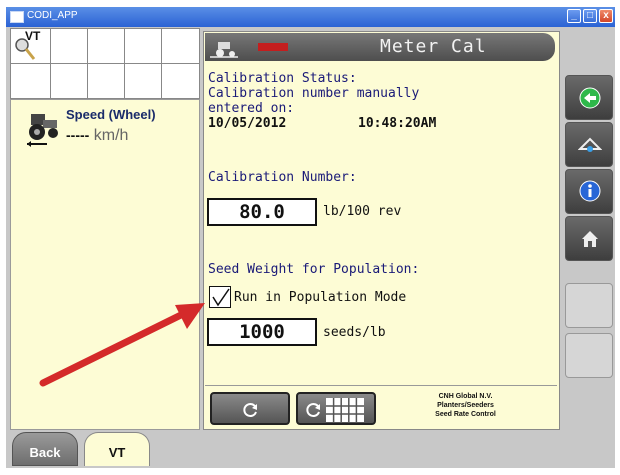 The width and height of the screenshot is (620, 475). I want to click on recalibrate-grid-button, so click(336, 408).